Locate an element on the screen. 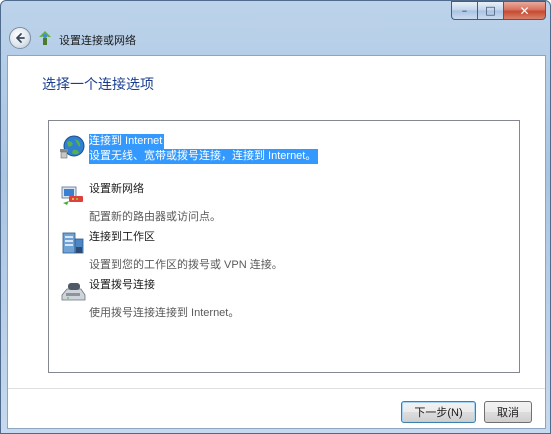 This screenshot has height=434, width=551. footer-divider is located at coordinates (276, 388).